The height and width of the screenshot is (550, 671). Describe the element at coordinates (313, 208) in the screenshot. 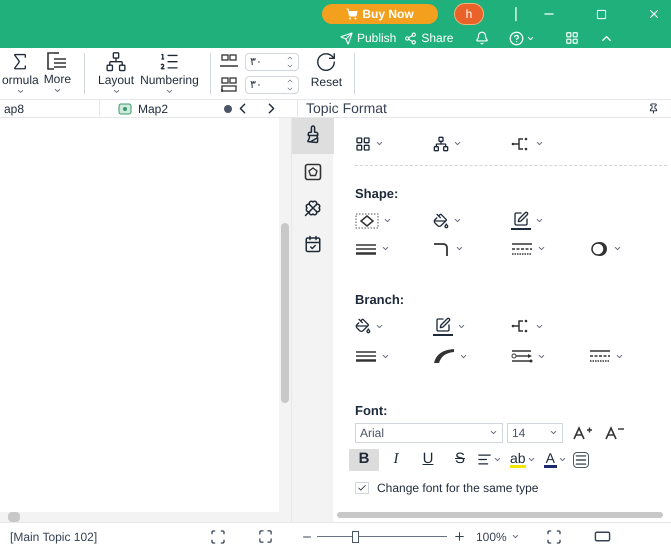

I see `clover-icon` at that location.